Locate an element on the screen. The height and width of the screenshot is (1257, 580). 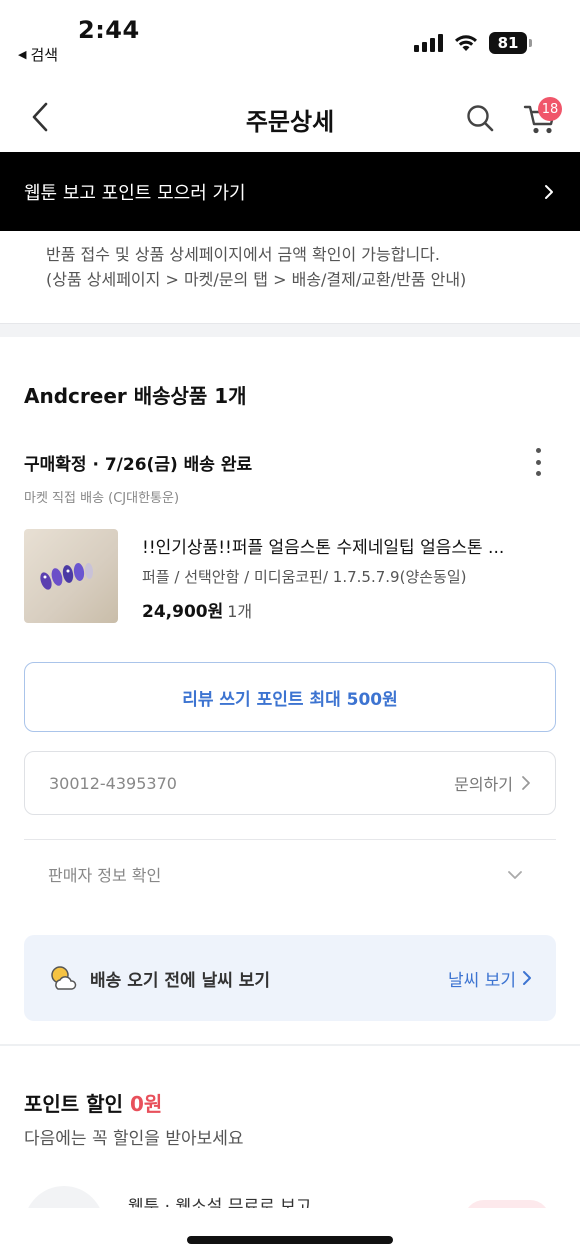
product-price: 24,900원 is located at coordinates (183, 612).